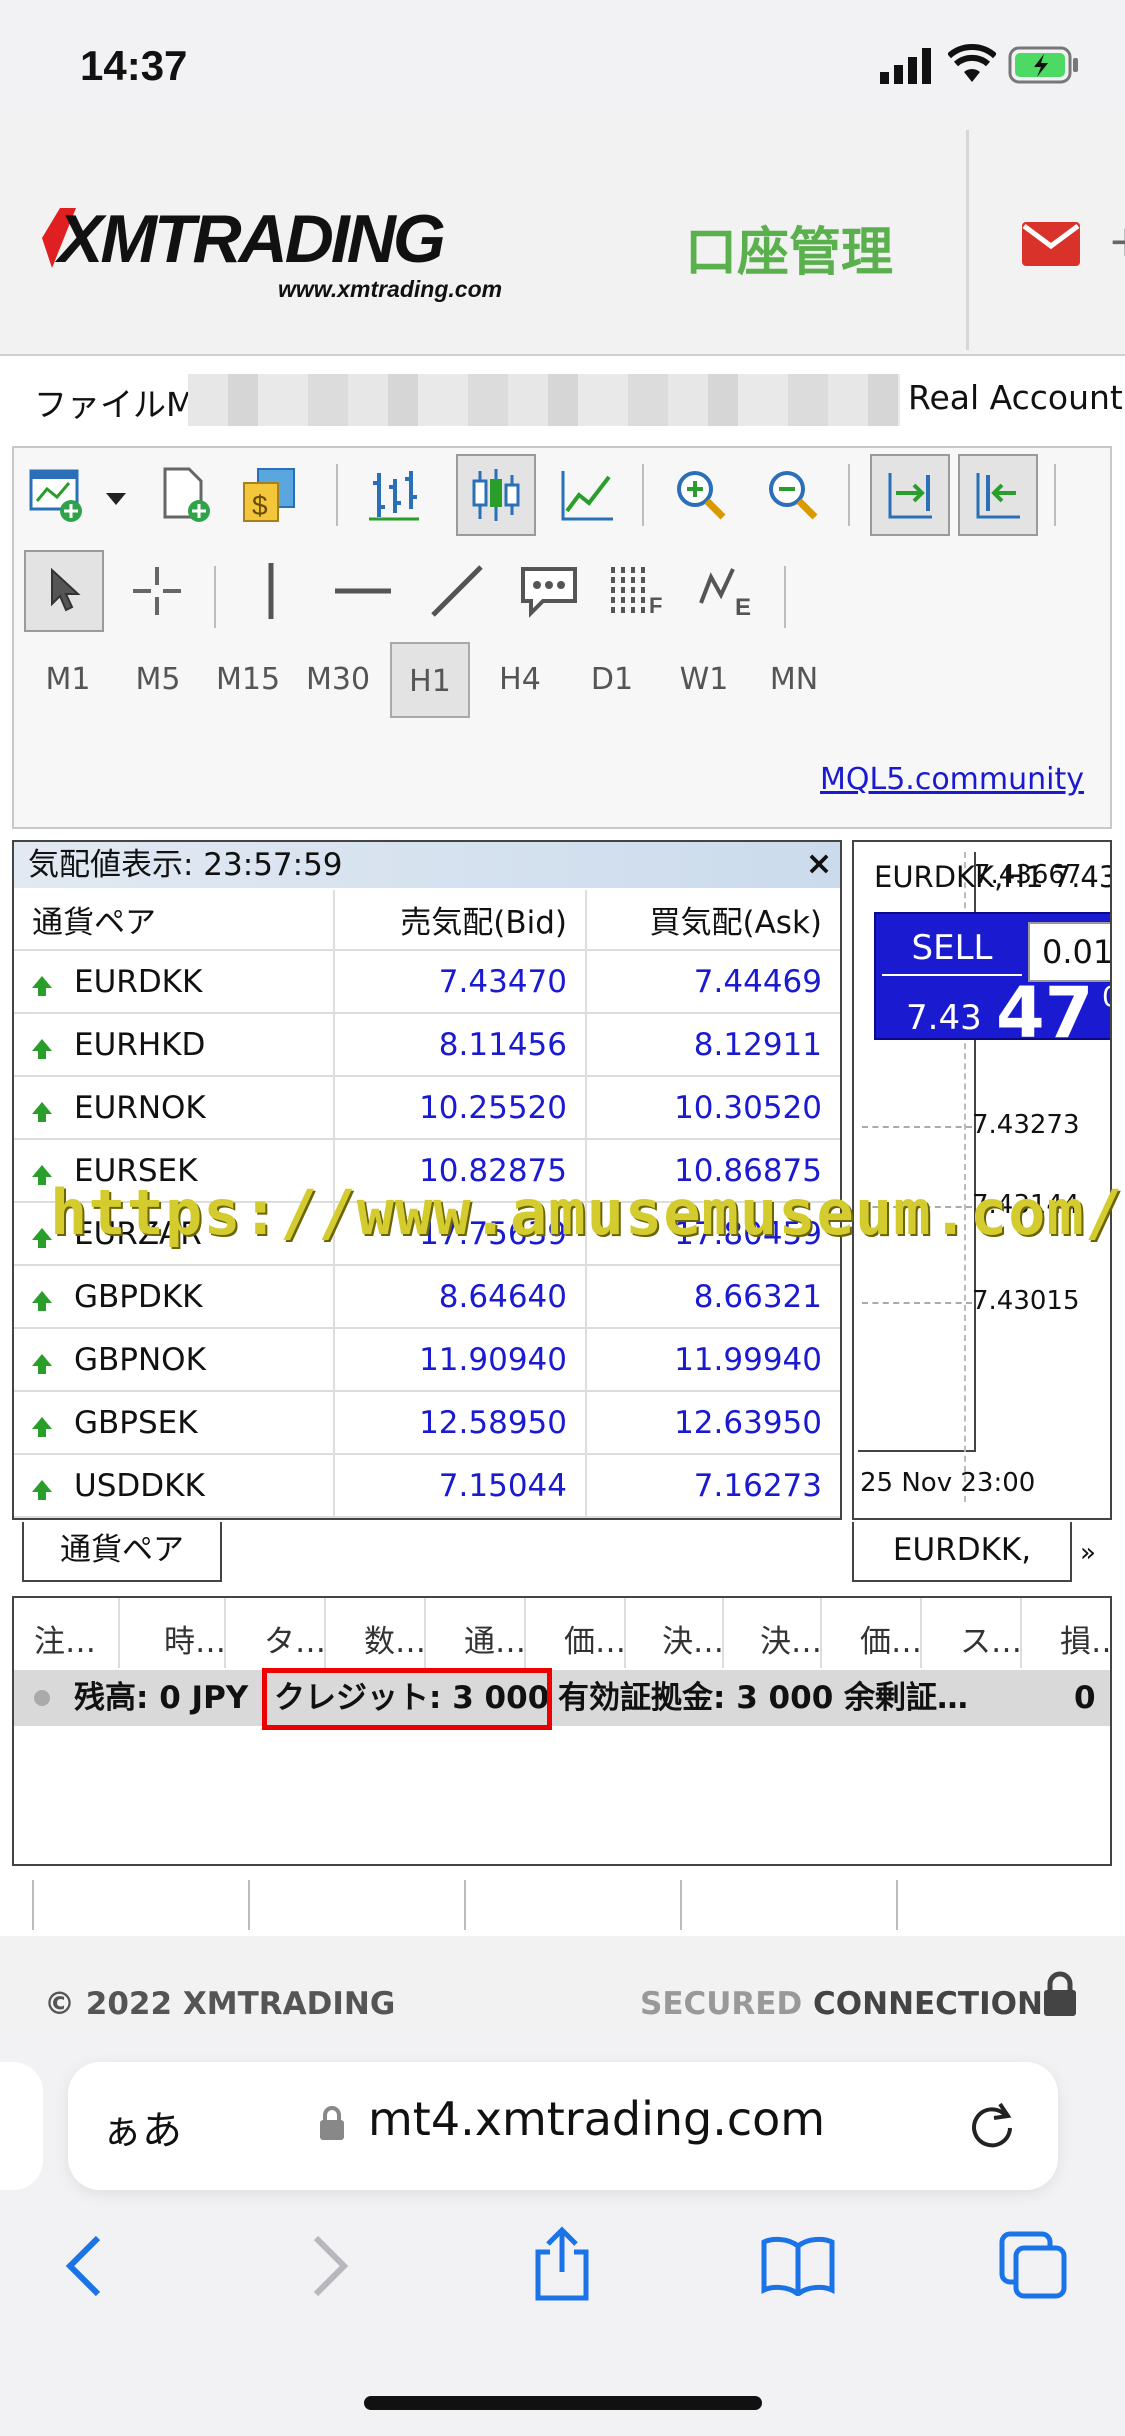 This screenshot has width=1125, height=2436. Describe the element at coordinates (64, 591) in the screenshot. I see `cursor-icon` at that location.